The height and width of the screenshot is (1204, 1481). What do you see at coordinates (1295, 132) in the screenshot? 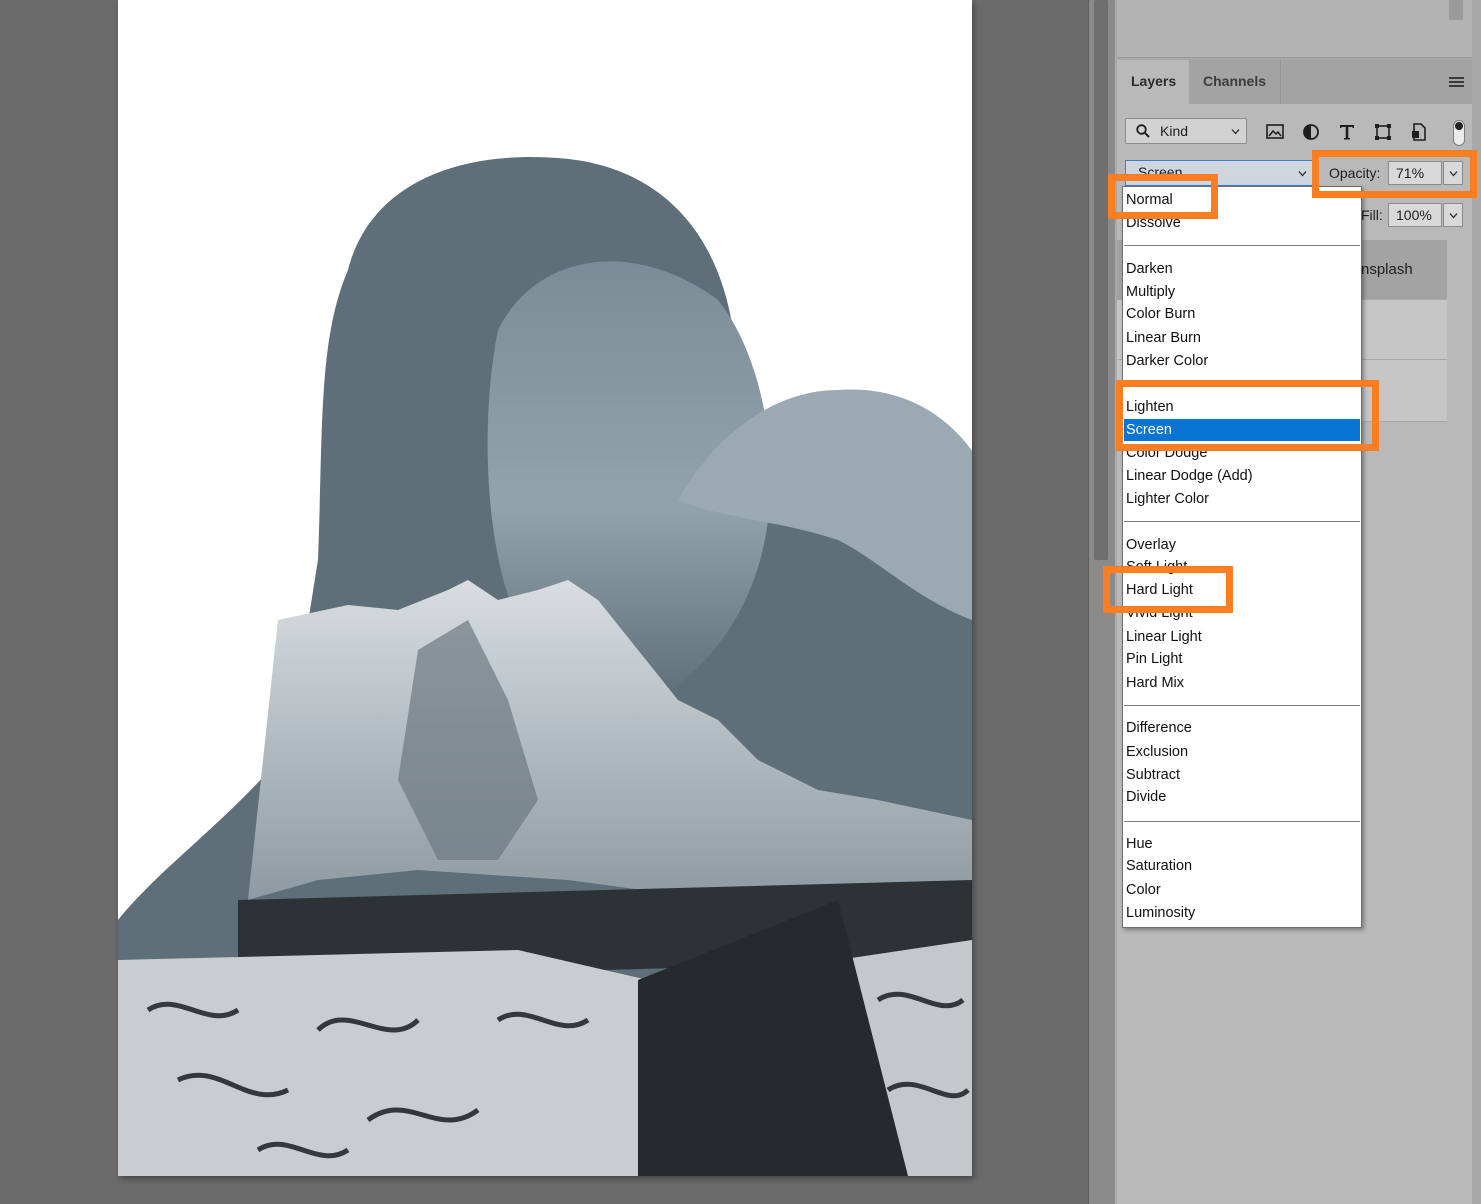
I see `layer-filter-row: Kind` at bounding box center [1295, 132].